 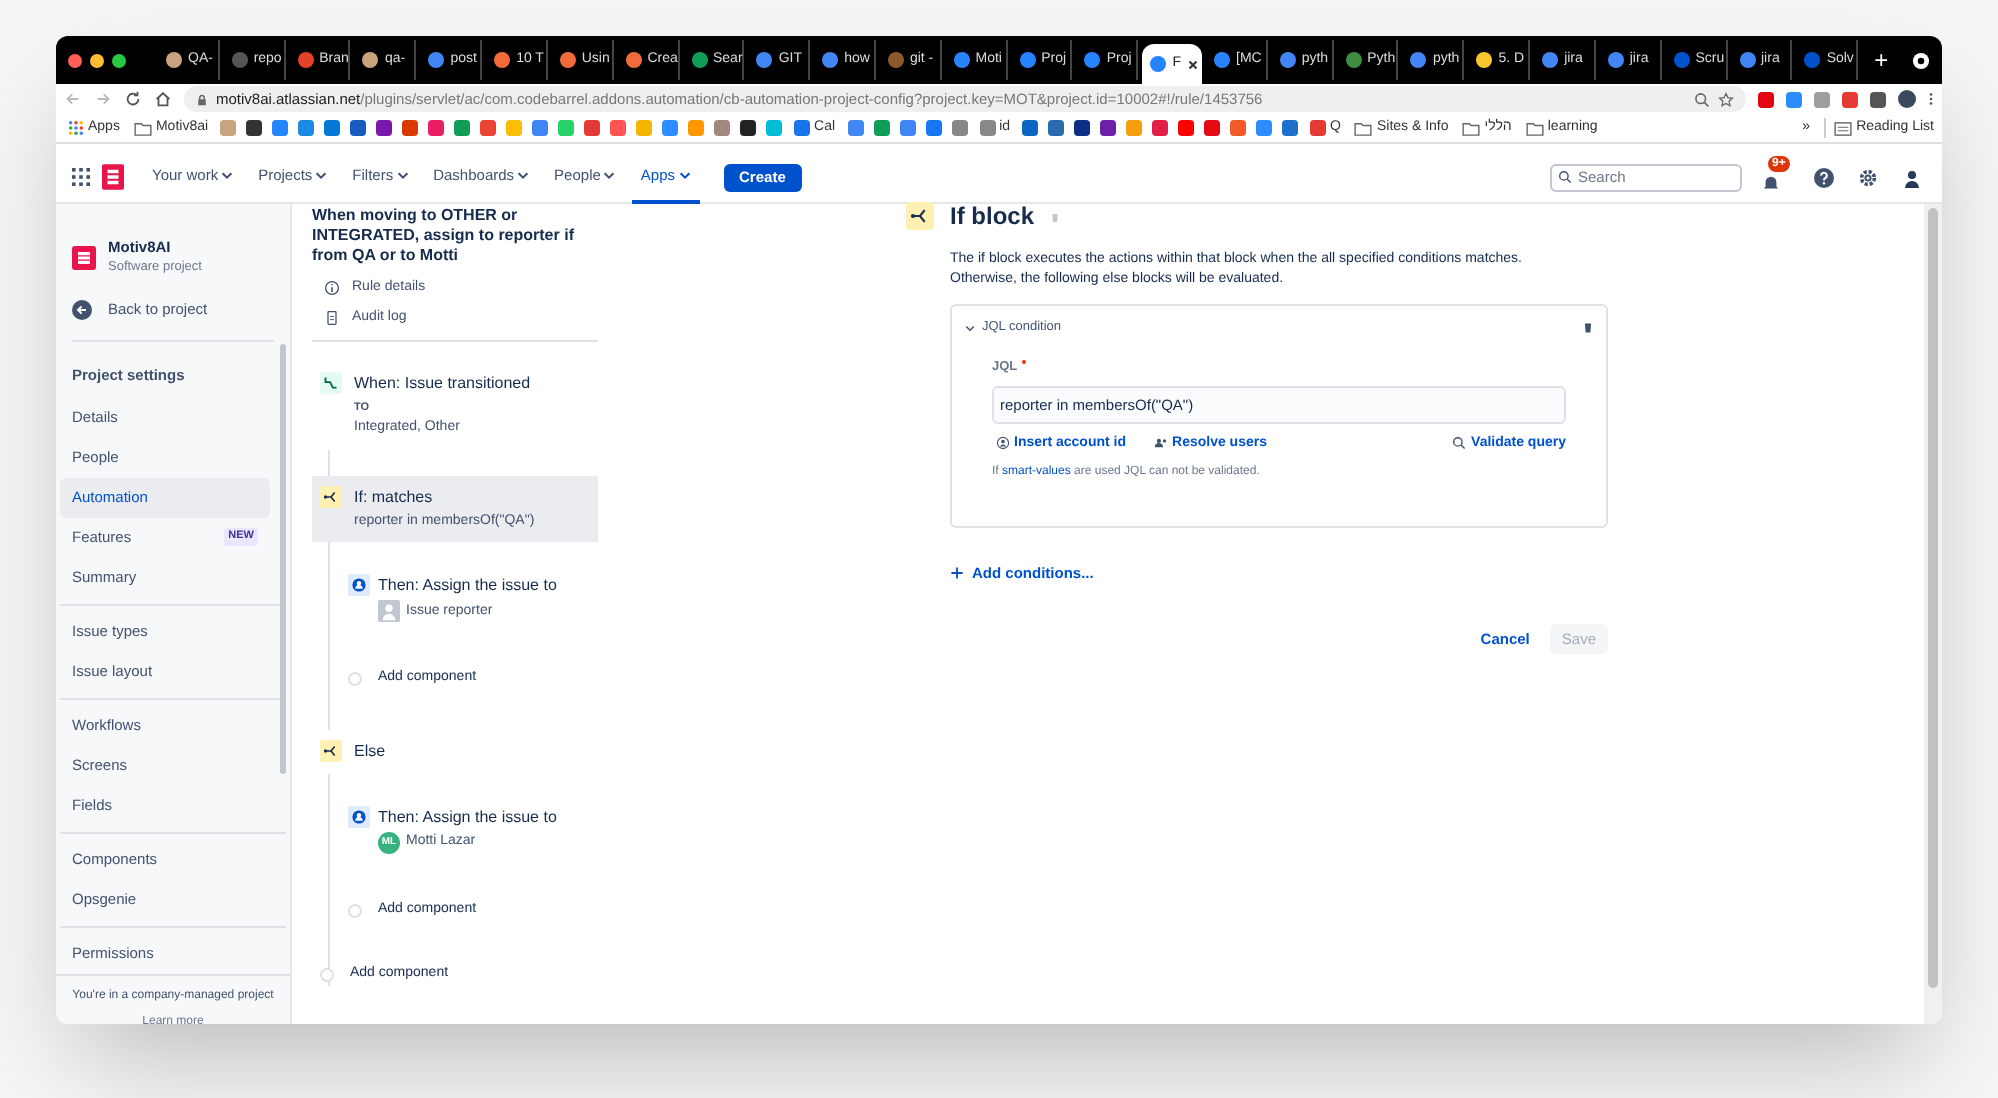 I want to click on home-icon, so click(x=163, y=99).